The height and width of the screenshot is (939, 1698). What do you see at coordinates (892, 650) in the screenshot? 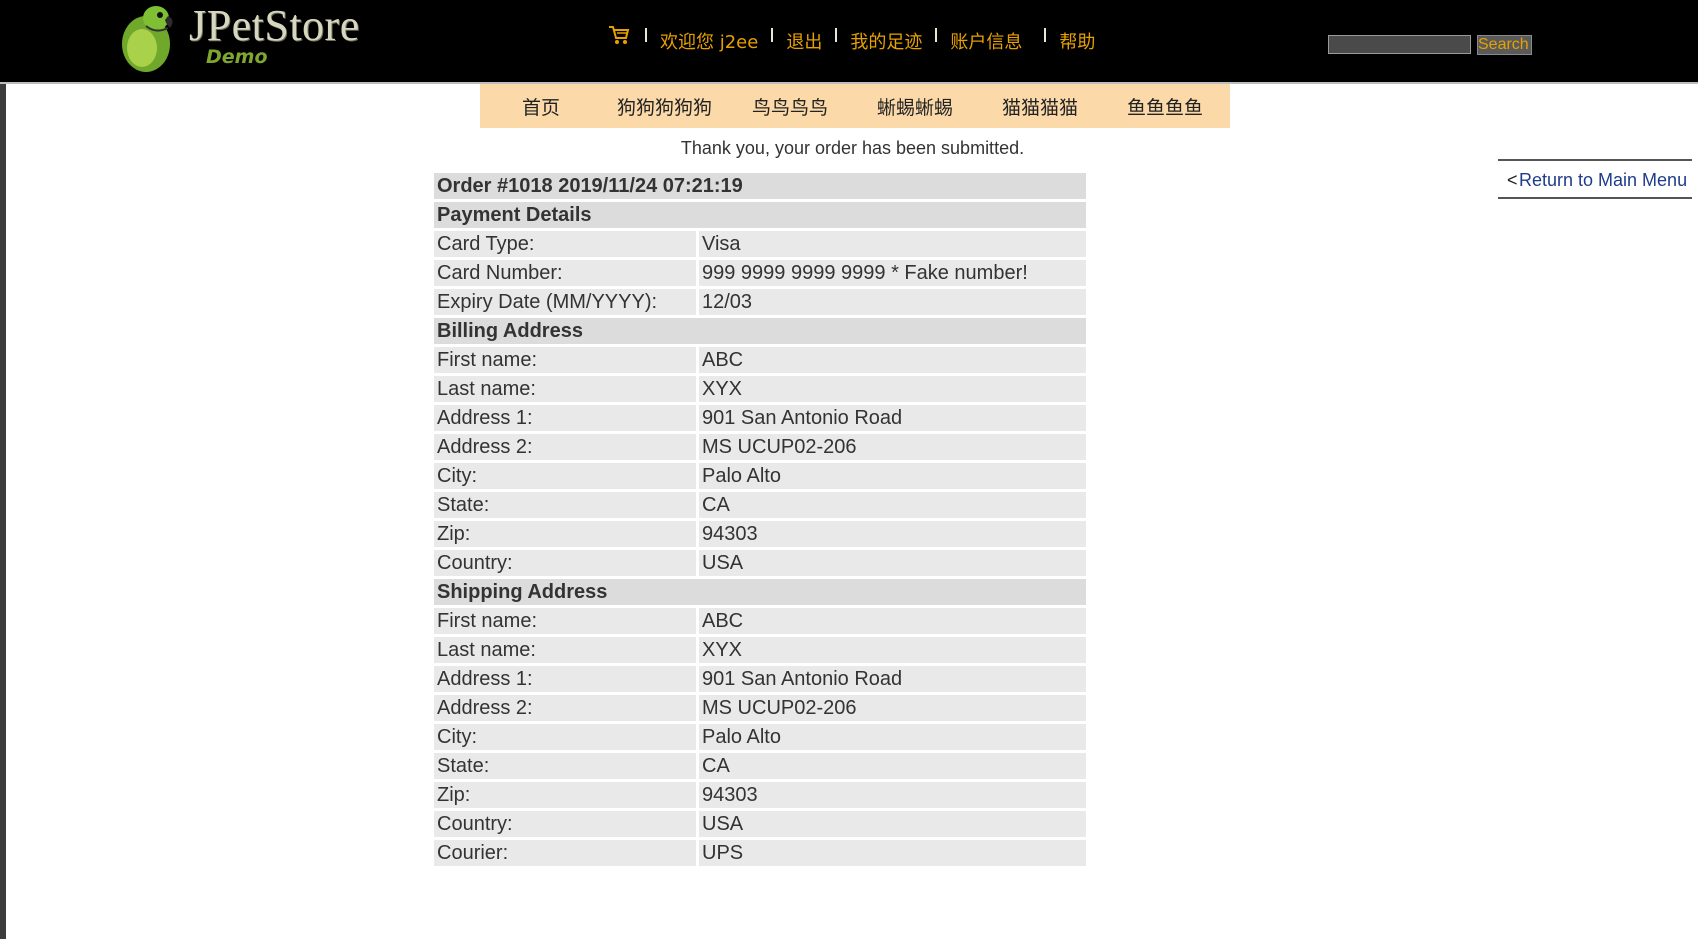
I see `shipping-last-name-value: XYX` at bounding box center [892, 650].